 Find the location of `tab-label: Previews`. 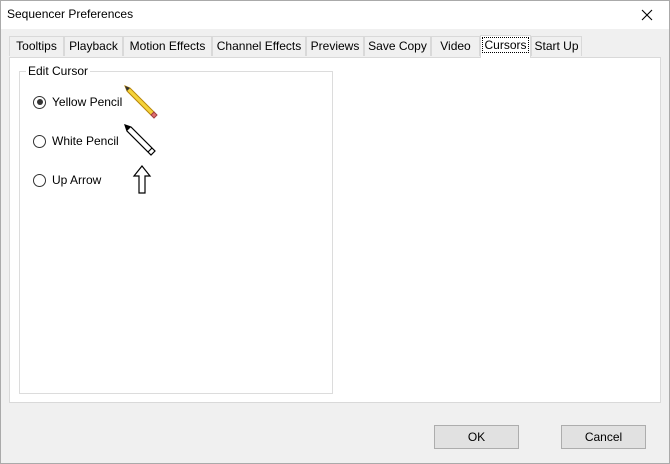

tab-label: Previews is located at coordinates (335, 46).